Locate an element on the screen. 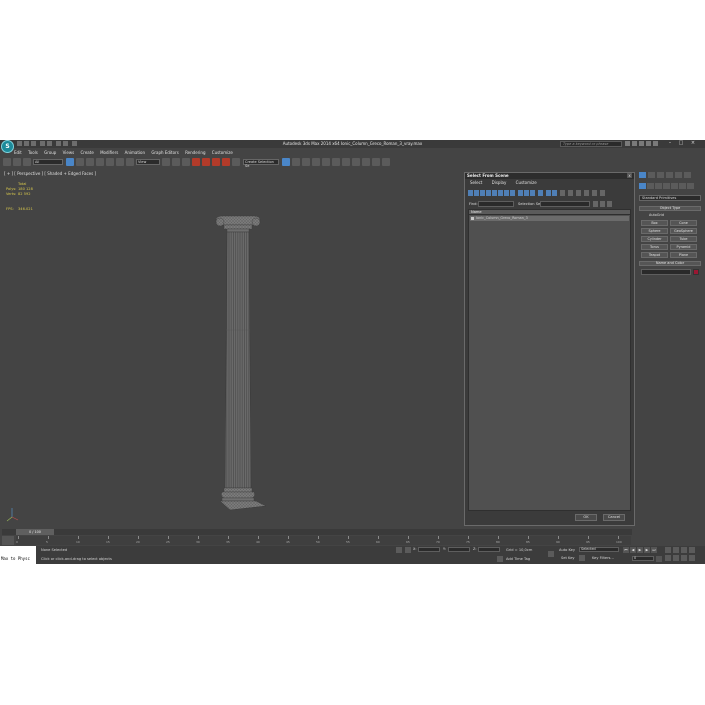 The width and height of the screenshot is (705, 705). box-button: Box is located at coordinates (654, 223).